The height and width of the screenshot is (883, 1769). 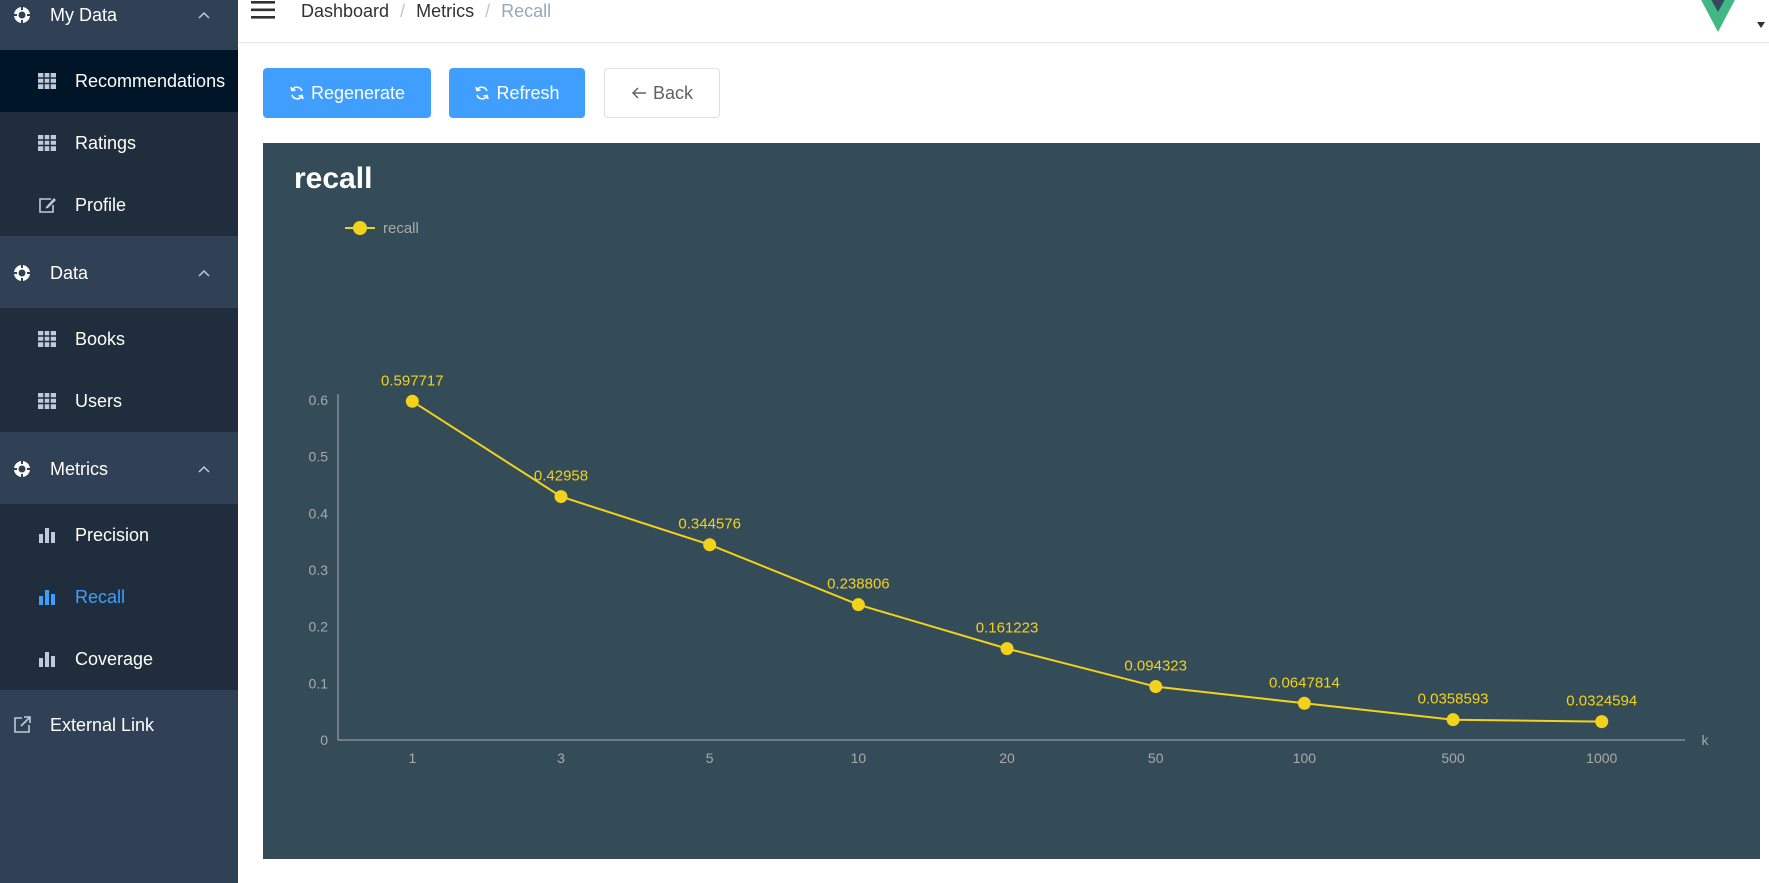 What do you see at coordinates (859, 758) in the screenshot?
I see `x-tick-label: 10` at bounding box center [859, 758].